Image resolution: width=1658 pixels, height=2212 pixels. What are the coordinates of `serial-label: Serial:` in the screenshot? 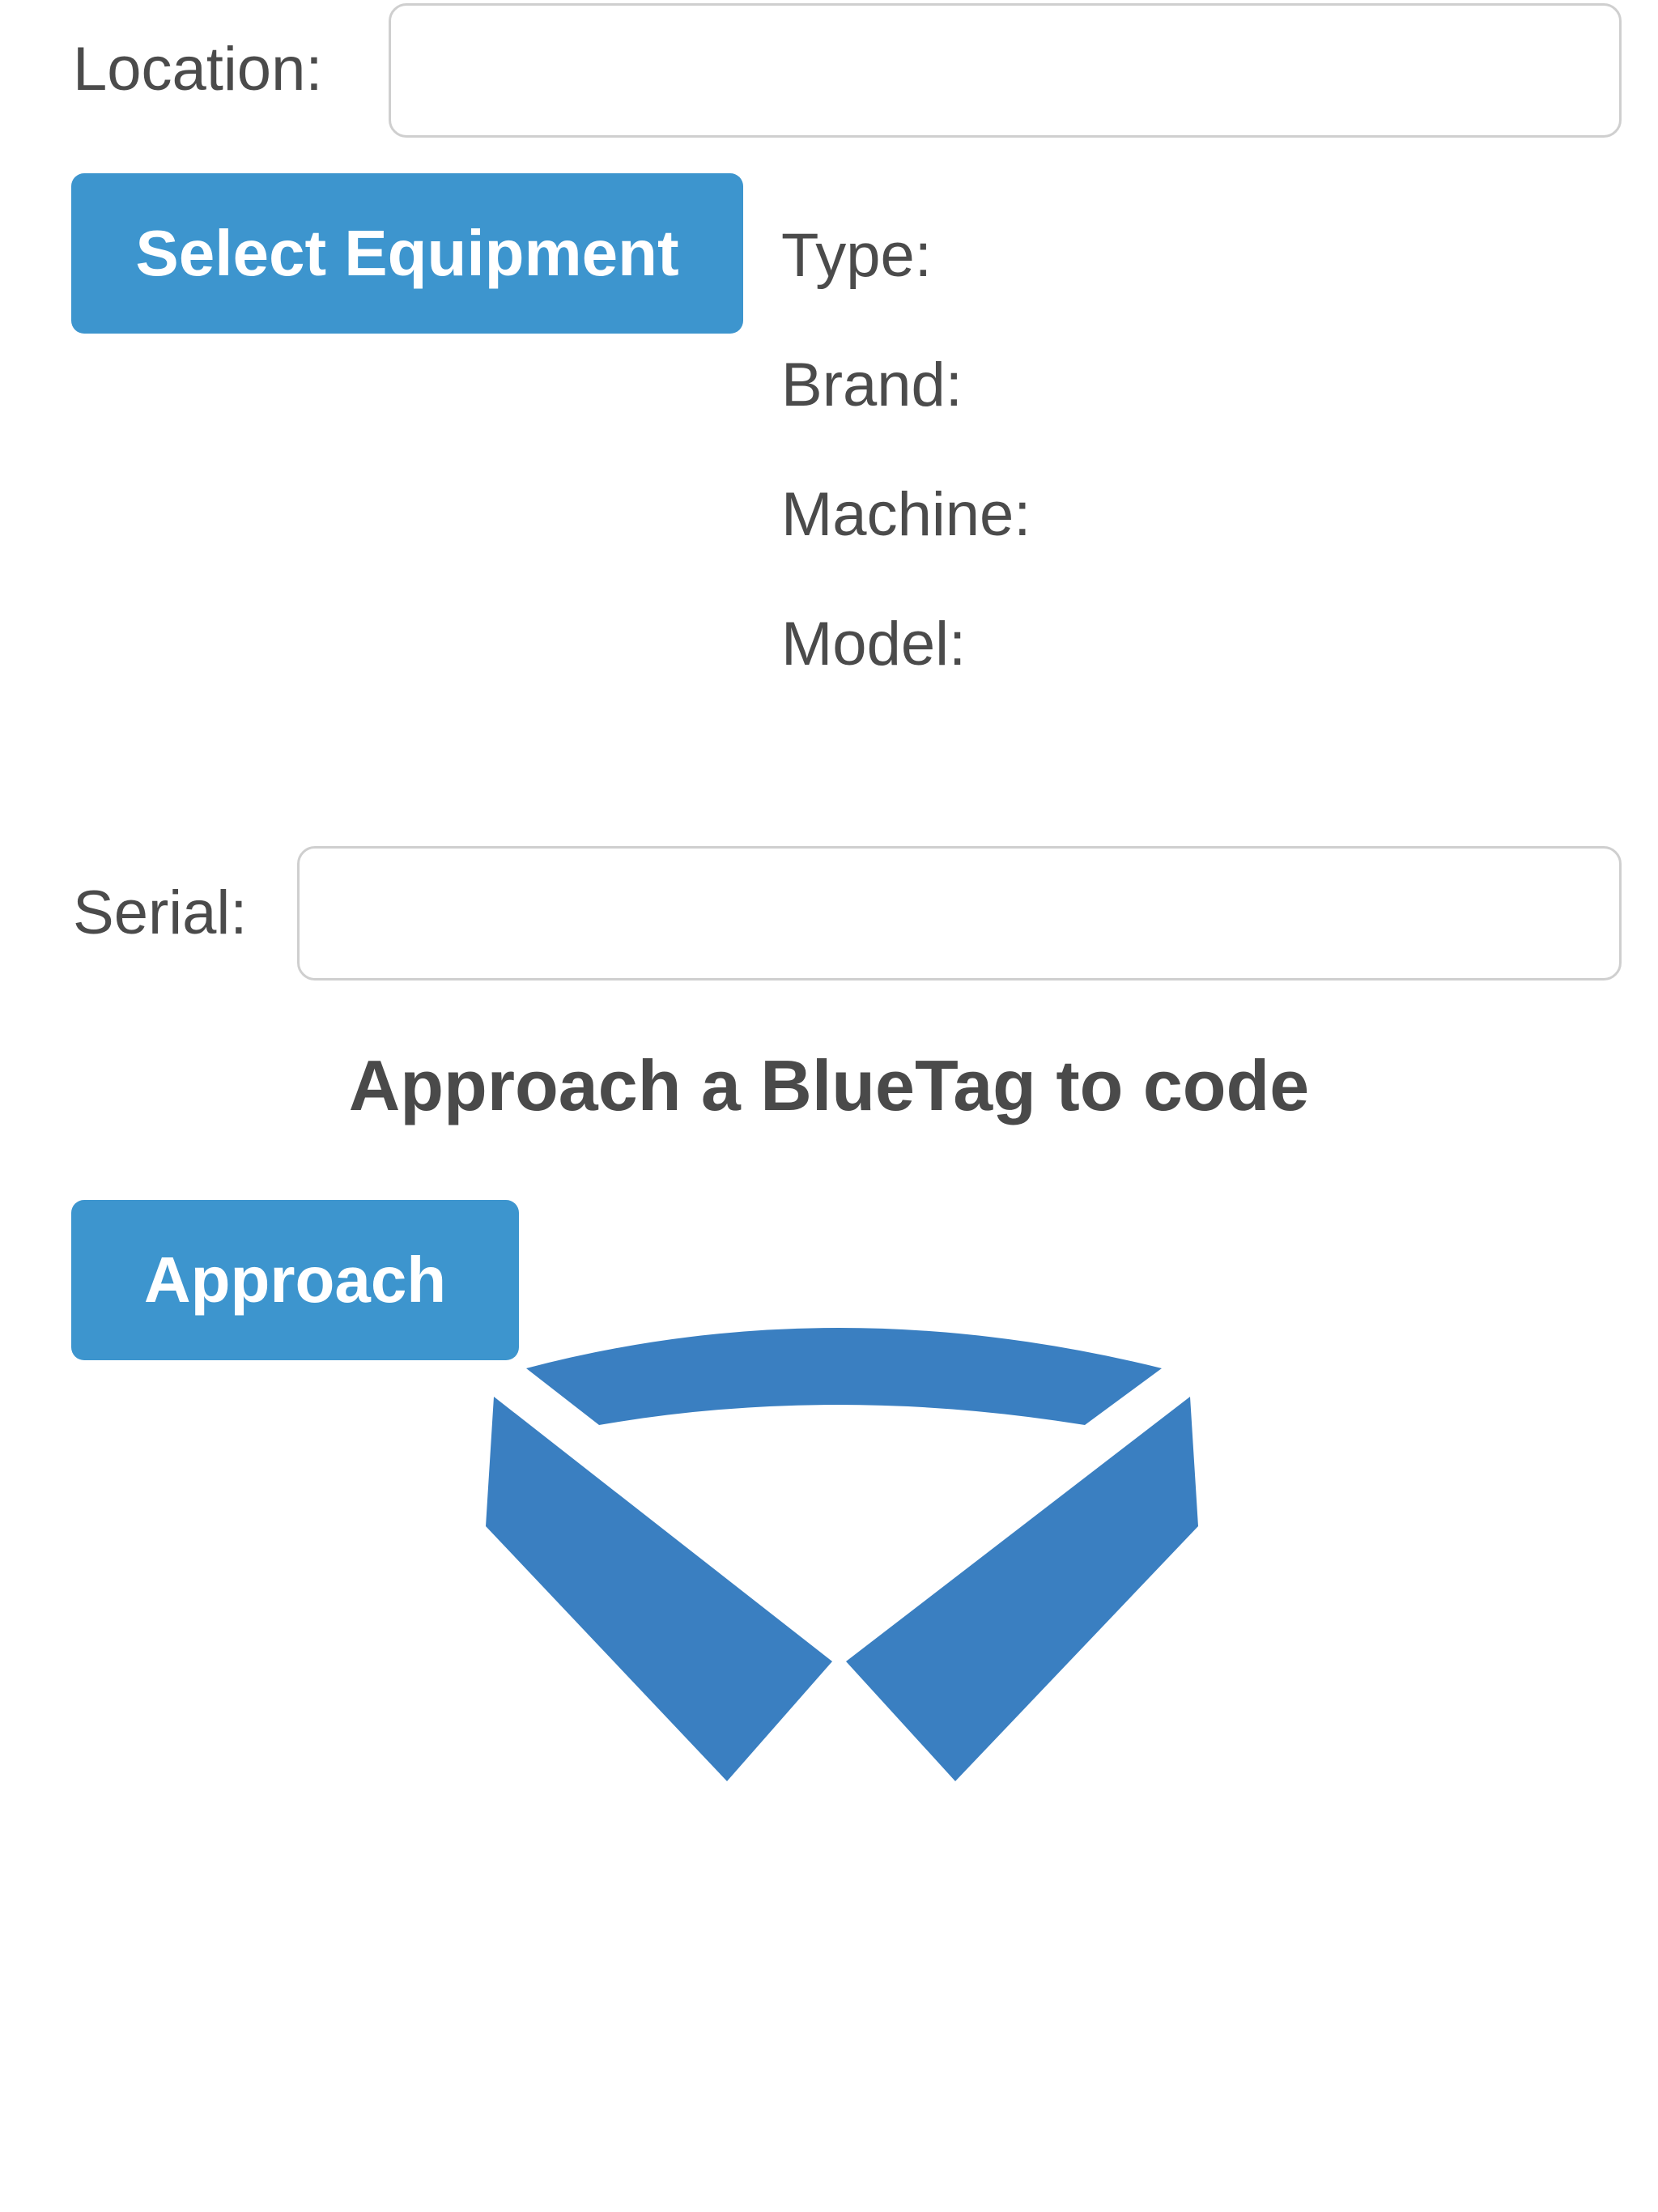 It's located at (160, 912).